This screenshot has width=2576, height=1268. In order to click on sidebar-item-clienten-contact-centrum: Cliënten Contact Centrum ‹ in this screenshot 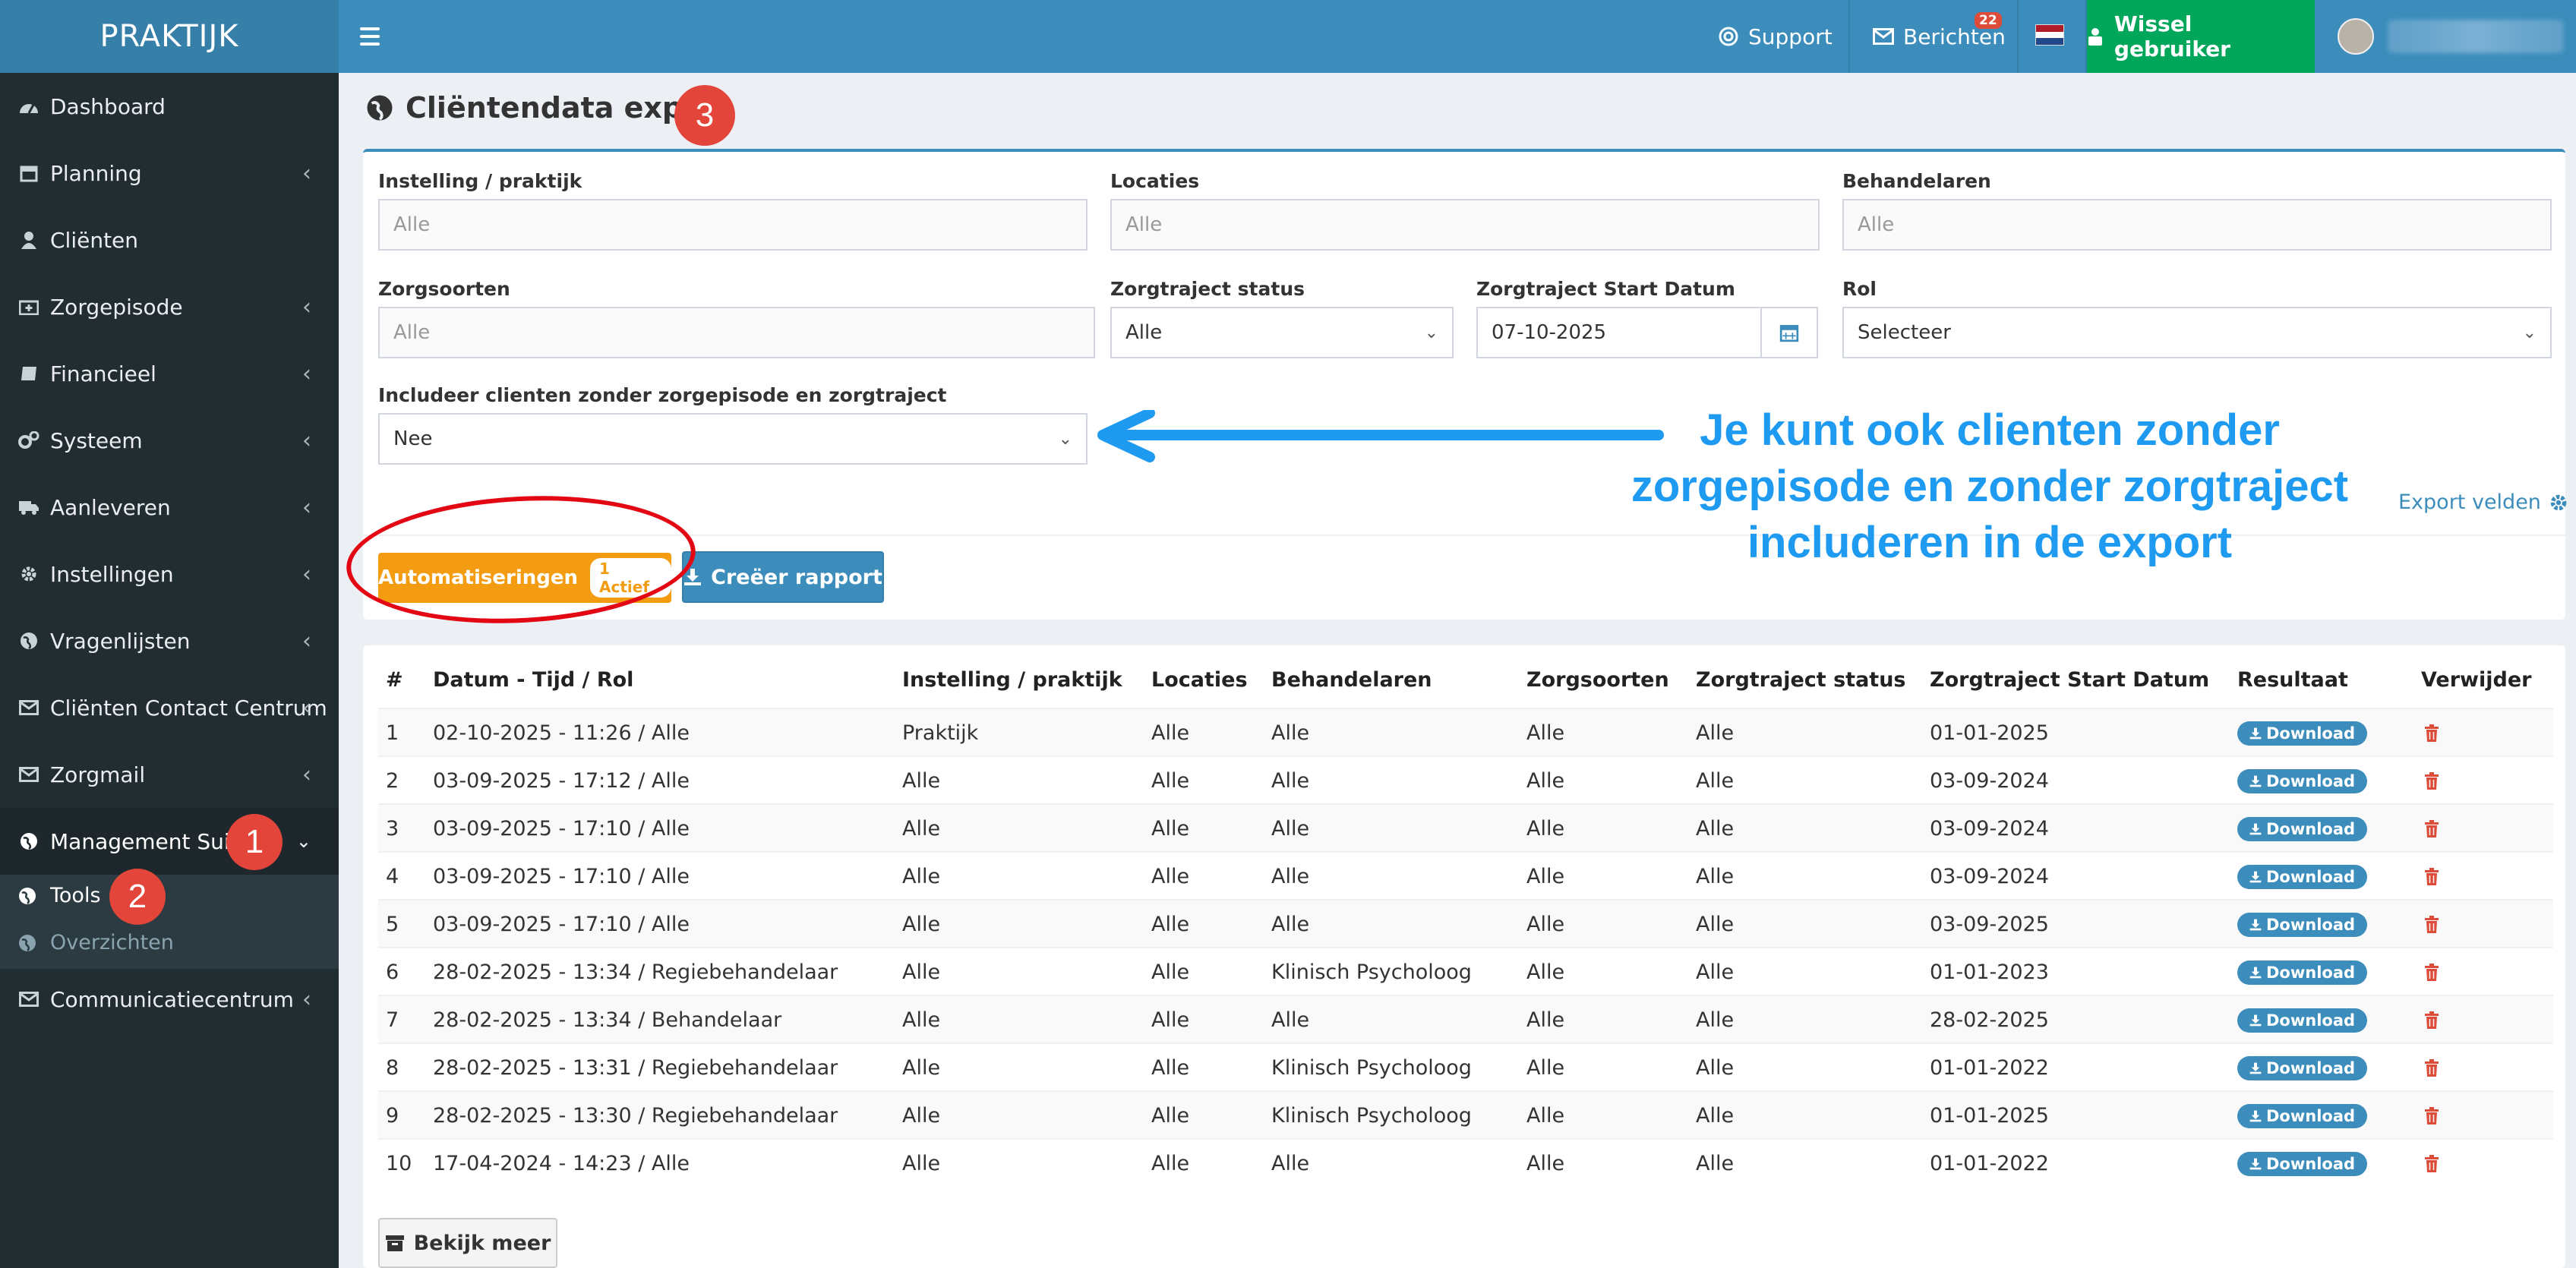, I will do `click(169, 707)`.